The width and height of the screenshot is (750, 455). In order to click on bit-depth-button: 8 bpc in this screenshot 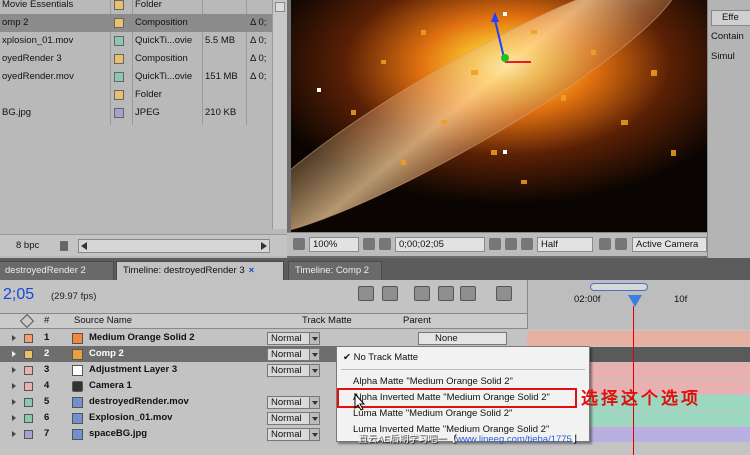, I will do `click(27, 245)`.